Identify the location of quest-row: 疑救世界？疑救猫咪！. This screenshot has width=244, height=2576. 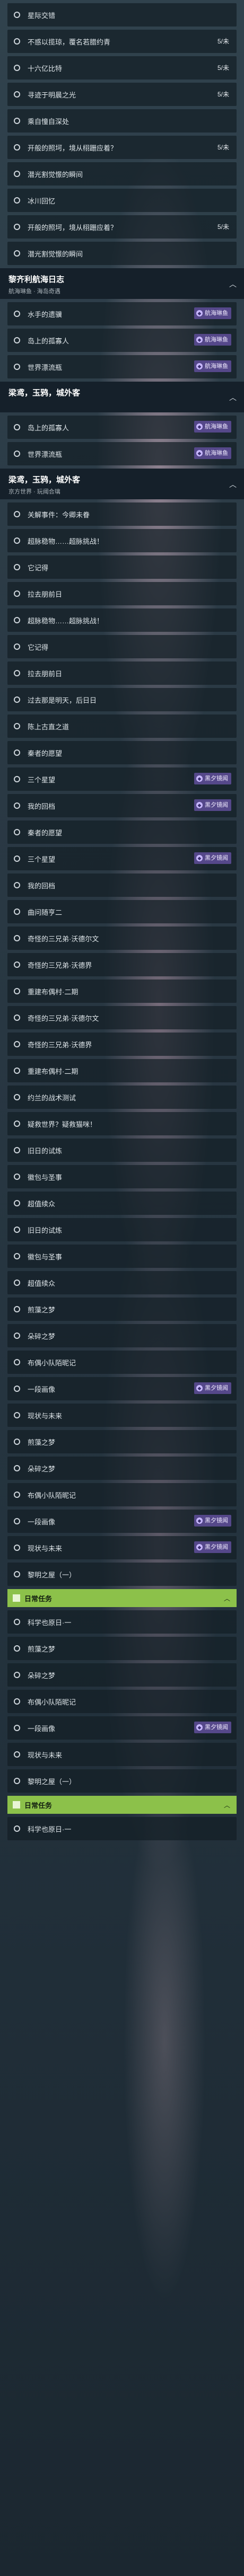
(122, 1123).